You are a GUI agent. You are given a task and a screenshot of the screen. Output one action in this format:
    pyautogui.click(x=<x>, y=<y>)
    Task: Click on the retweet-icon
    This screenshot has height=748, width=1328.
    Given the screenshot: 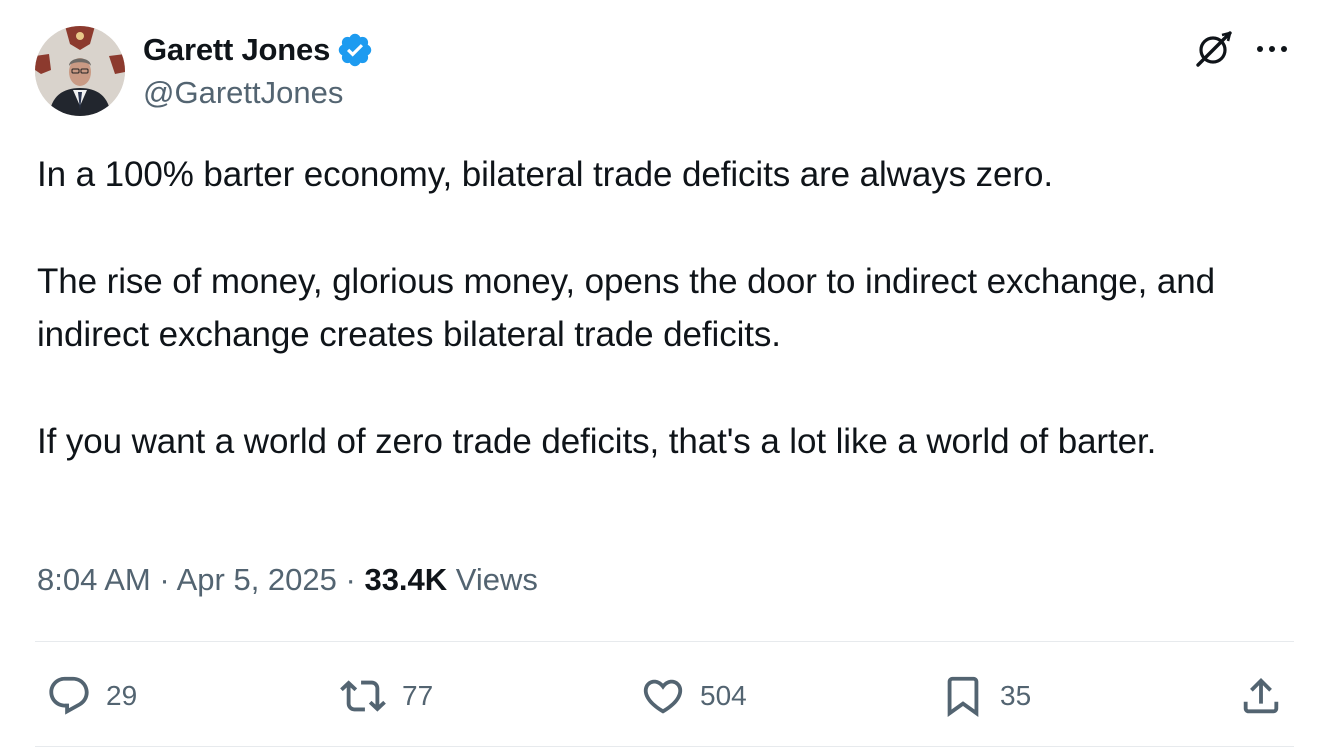 What is the action you would take?
    pyautogui.click(x=363, y=696)
    